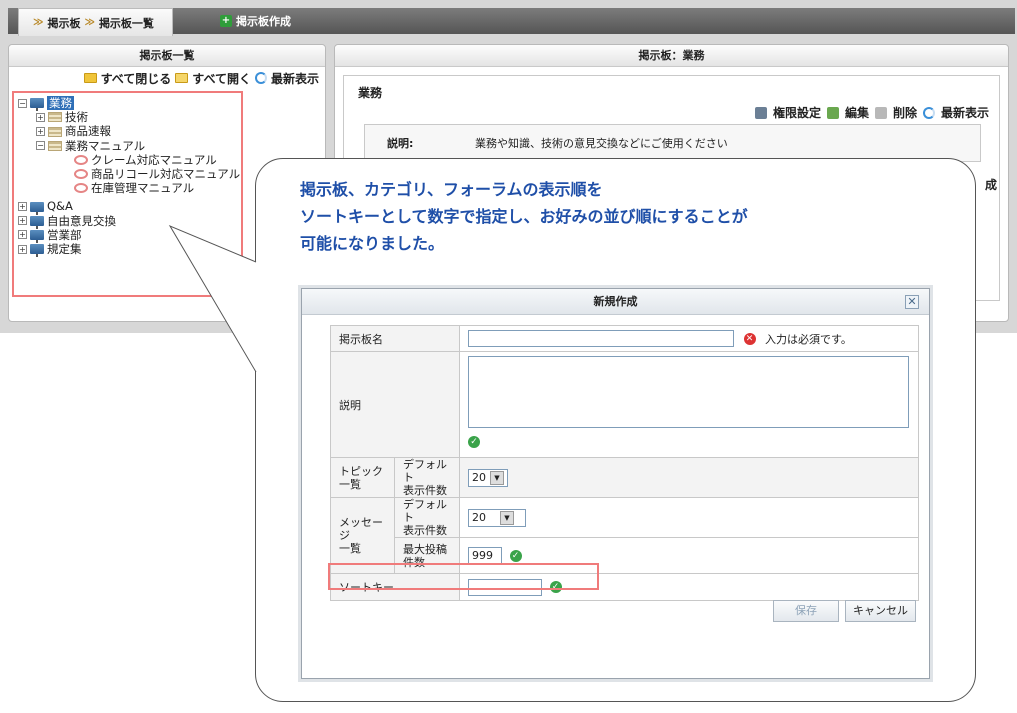 This screenshot has height=713, width=1017. I want to click on tab-create-board: + 掲示板作成, so click(255, 21).